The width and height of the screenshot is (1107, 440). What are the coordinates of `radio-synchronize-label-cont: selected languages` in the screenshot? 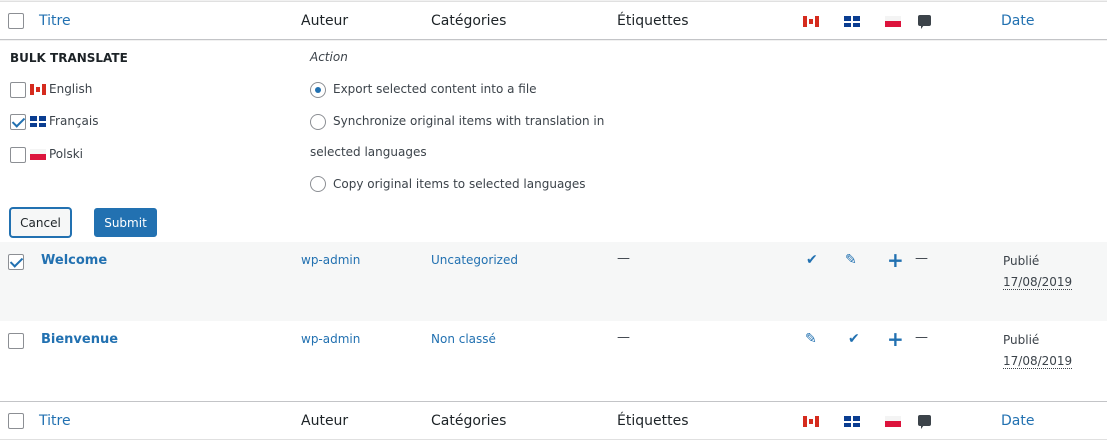 It's located at (368, 152).